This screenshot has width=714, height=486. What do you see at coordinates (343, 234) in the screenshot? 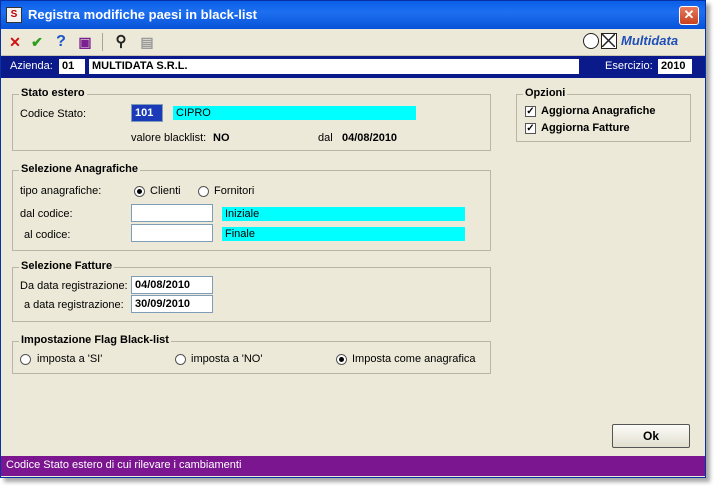
I see `al-codice-description: Finale` at bounding box center [343, 234].